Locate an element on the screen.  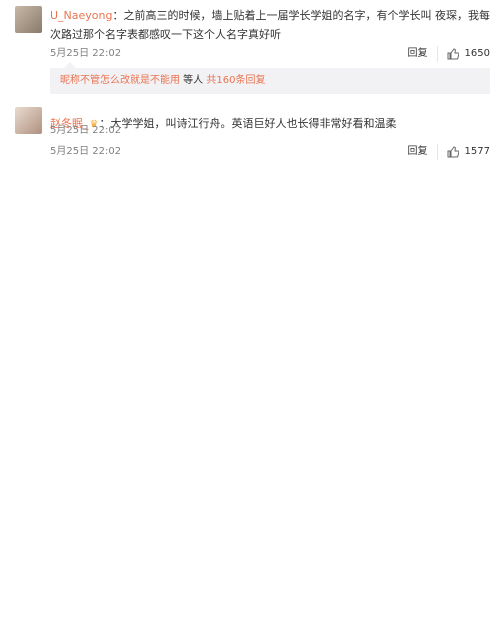
more-replies-link: 共160条回复 is located at coordinates (235, 80).